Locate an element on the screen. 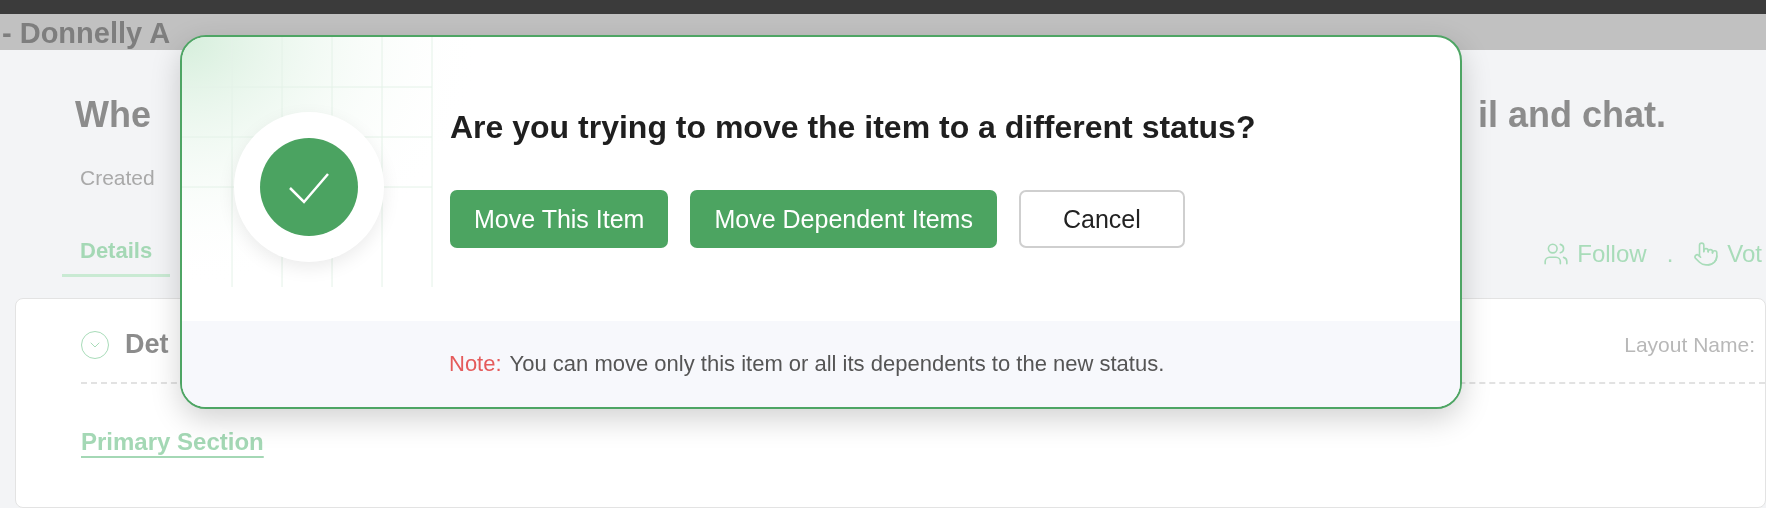  dialog-title: Are you trying to move the item to a different status? is located at coordinates (853, 127).